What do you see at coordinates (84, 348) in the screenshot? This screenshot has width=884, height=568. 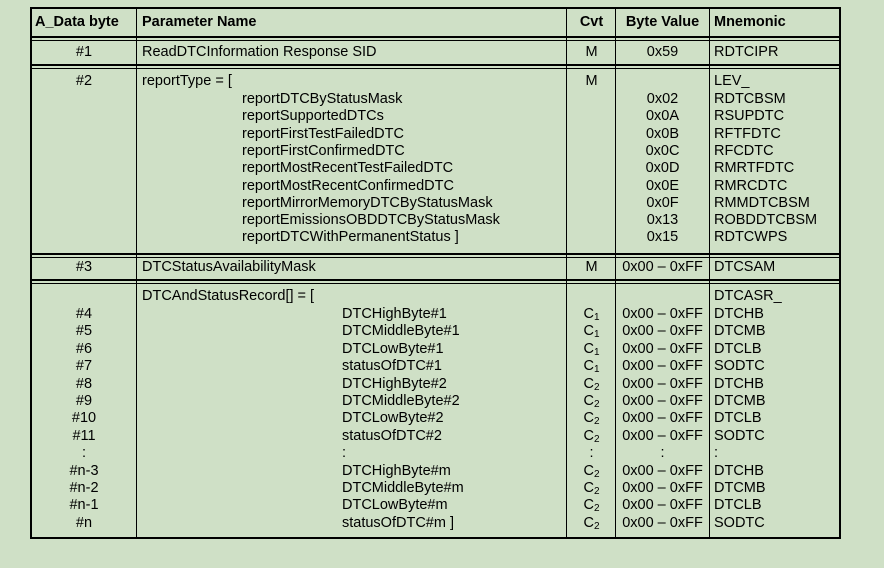 I see `record-byte: #6` at bounding box center [84, 348].